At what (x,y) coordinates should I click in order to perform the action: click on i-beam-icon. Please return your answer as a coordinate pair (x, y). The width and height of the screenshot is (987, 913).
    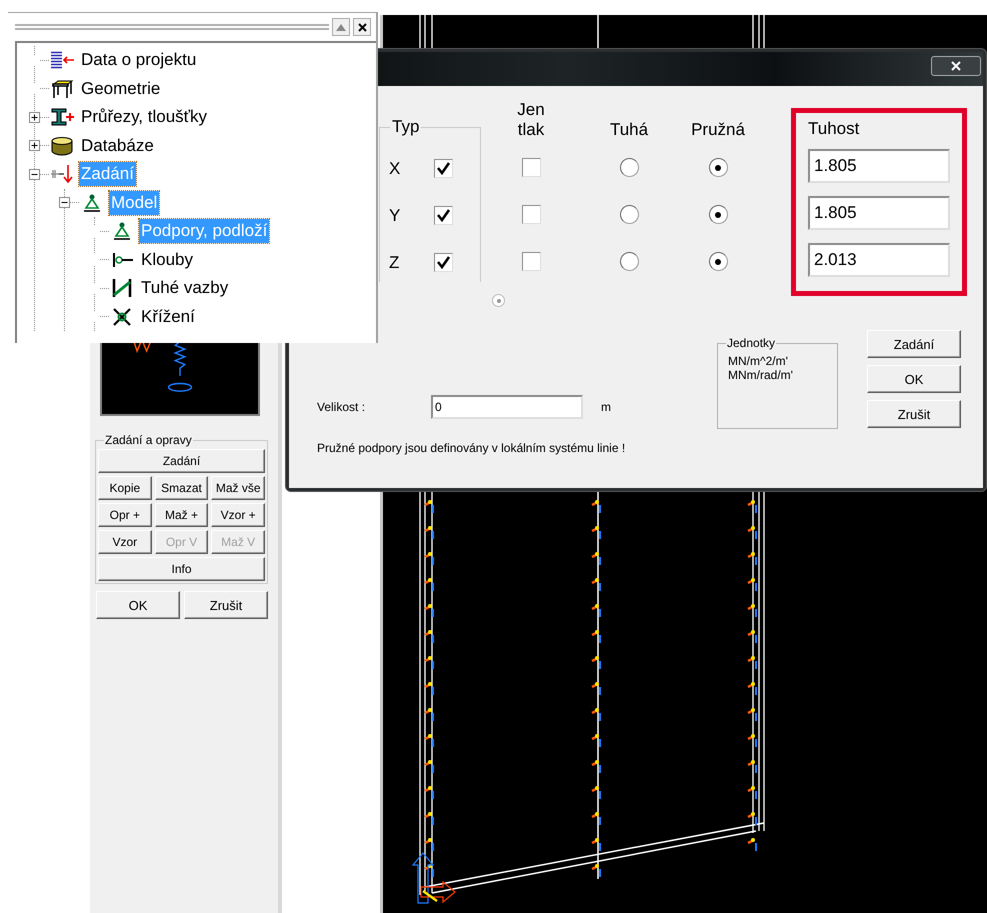
    Looking at the image, I should click on (62, 117).